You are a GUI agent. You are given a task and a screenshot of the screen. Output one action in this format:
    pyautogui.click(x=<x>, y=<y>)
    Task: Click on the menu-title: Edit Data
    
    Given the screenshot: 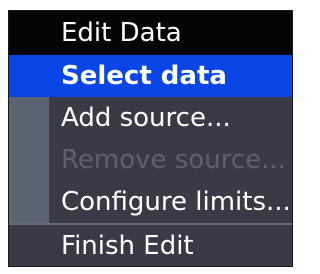 What is the action you would take?
    pyautogui.click(x=150, y=33)
    